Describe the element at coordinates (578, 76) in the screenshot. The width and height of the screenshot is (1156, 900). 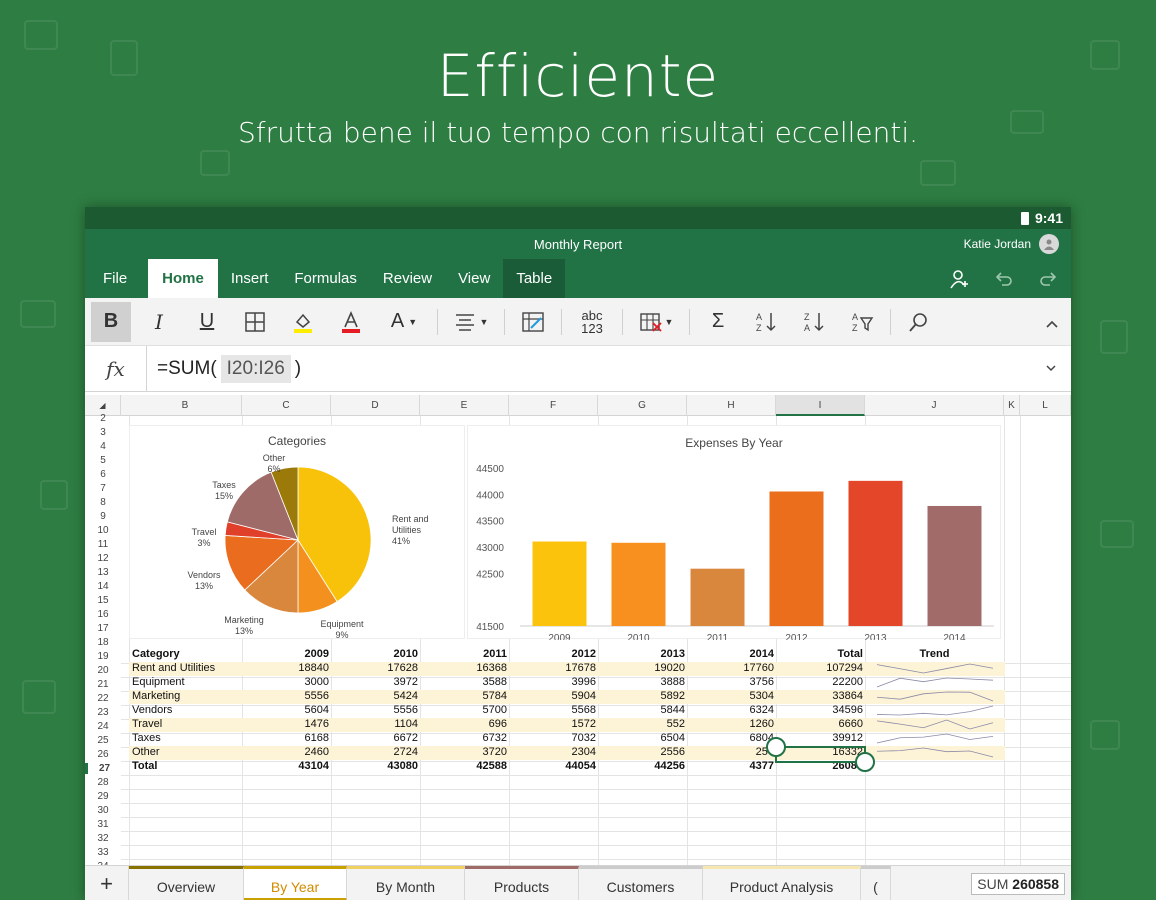
I see `hero-title: Efficiente` at that location.